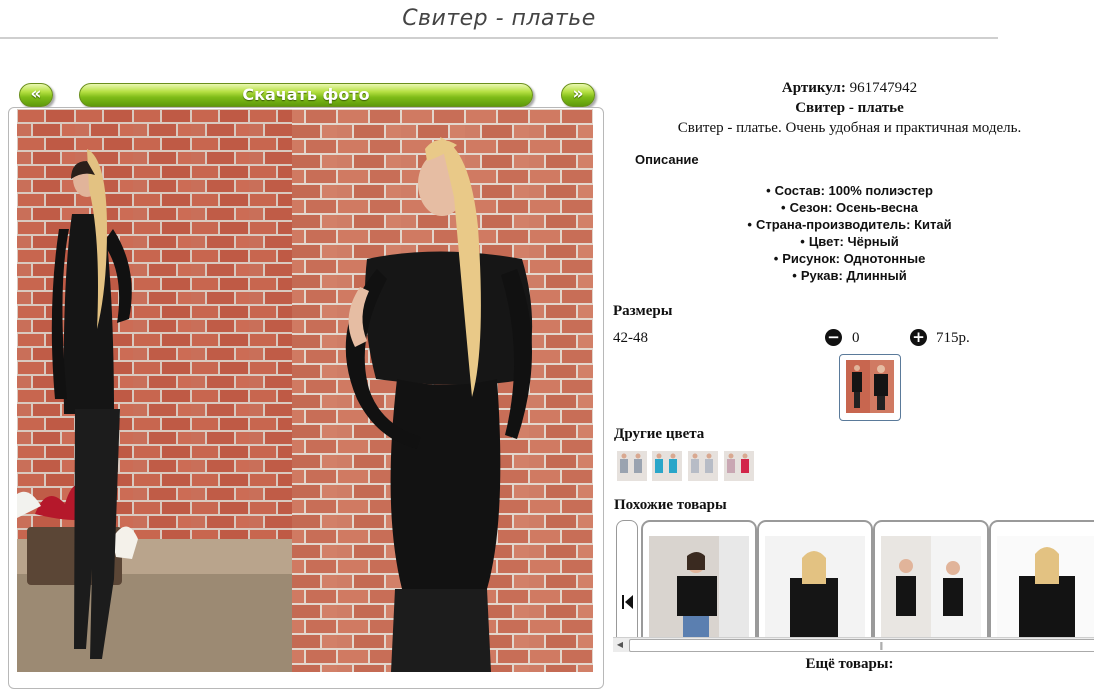  I want to click on next-photo-button: », so click(578, 95).